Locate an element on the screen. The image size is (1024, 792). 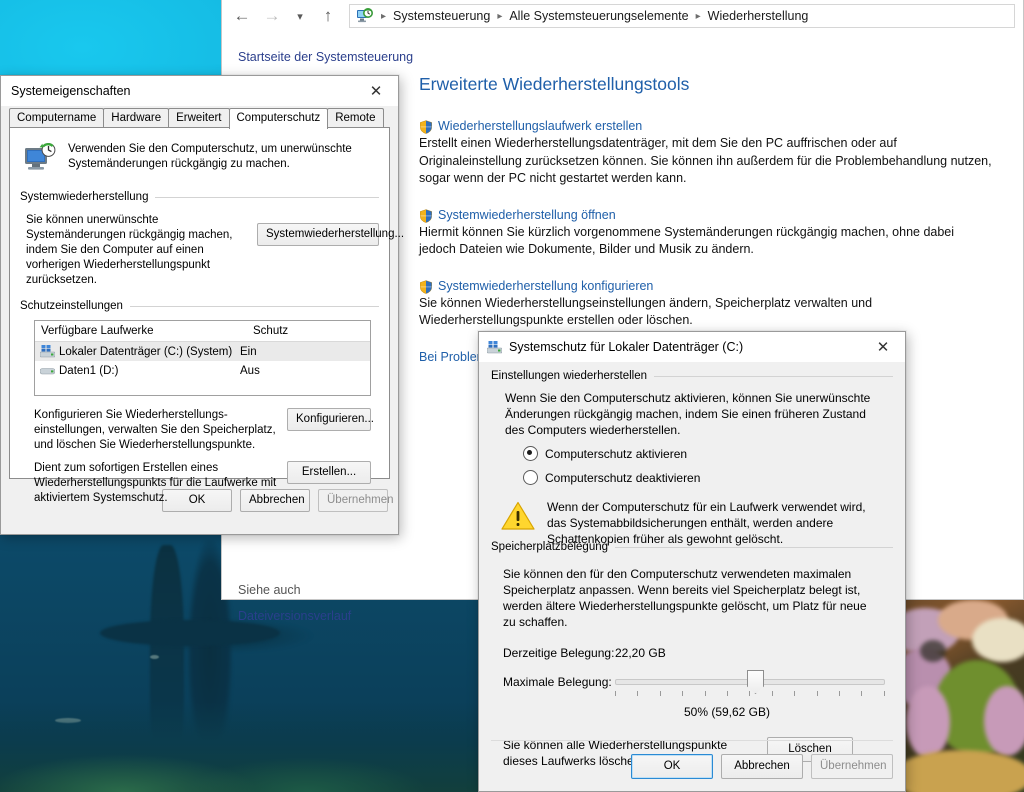
drive-protection: Ein is located at coordinates (248, 351).